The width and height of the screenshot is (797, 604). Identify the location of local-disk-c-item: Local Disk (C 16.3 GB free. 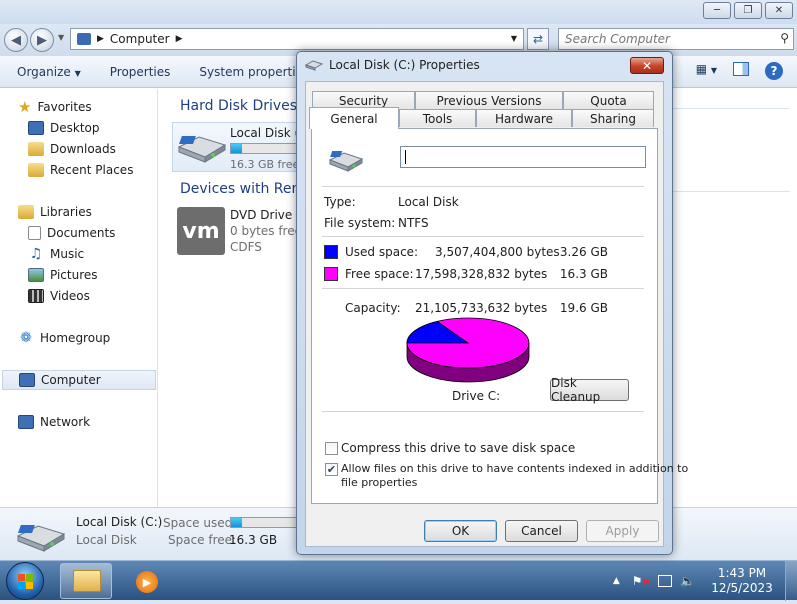
(240, 147).